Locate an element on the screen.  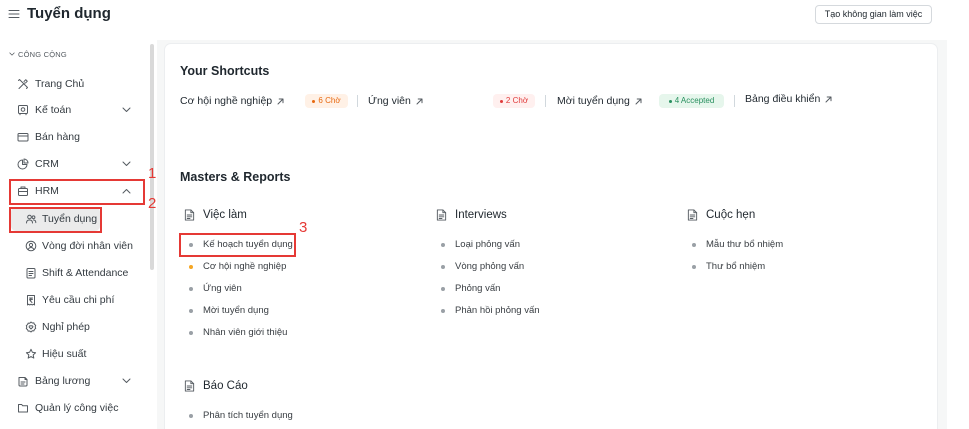
sidebar-scrollbar is located at coordinates (152, 157).